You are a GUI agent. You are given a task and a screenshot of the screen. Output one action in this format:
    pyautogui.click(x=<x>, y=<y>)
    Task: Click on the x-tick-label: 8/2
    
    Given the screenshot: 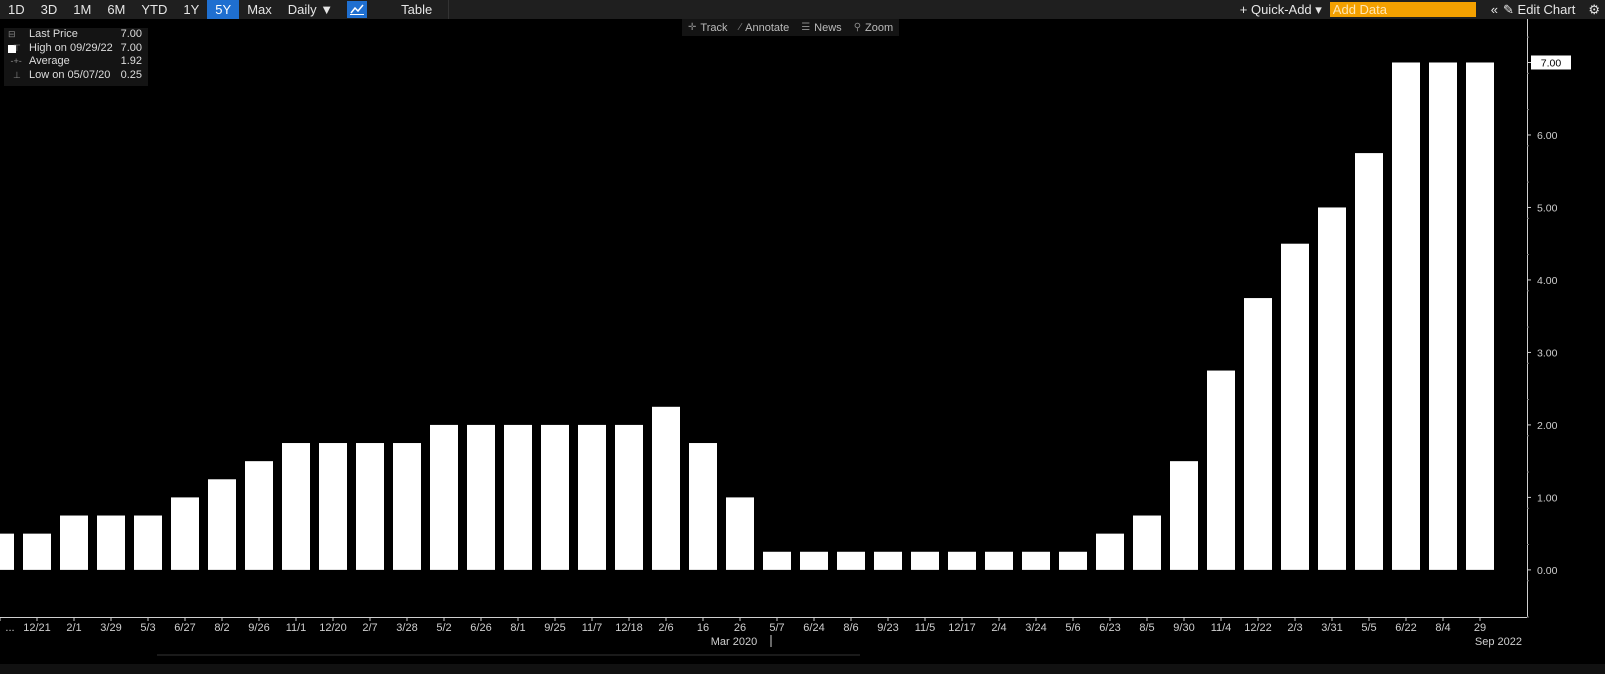 What is the action you would take?
    pyautogui.click(x=221, y=628)
    